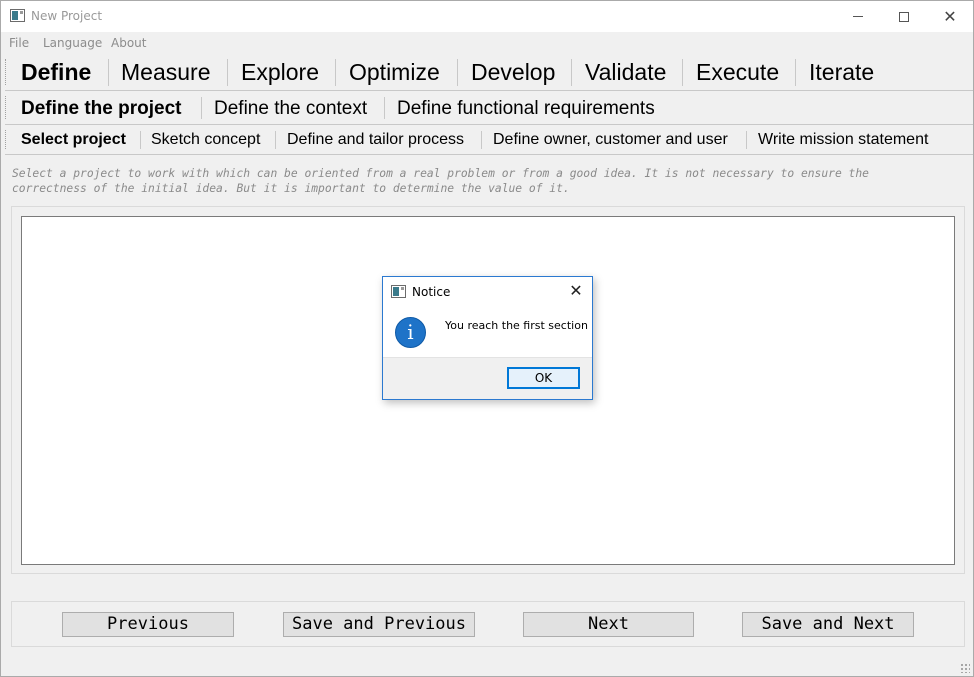 This screenshot has width=974, height=677. I want to click on tab-execute: Execute, so click(737, 72).